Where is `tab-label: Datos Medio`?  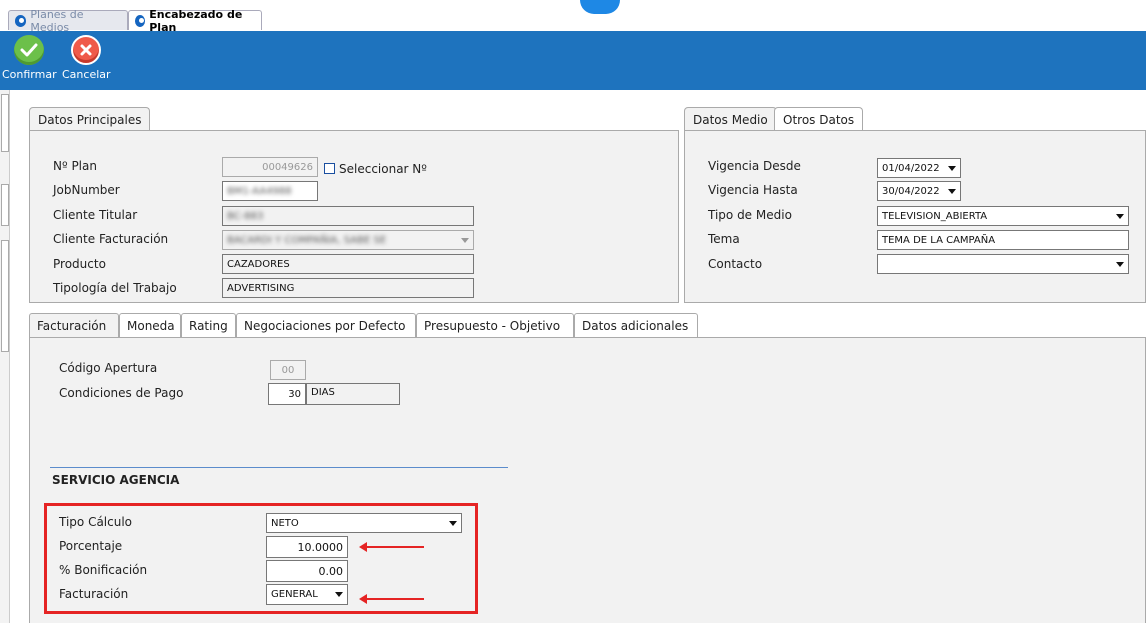 tab-label: Datos Medio is located at coordinates (730, 119).